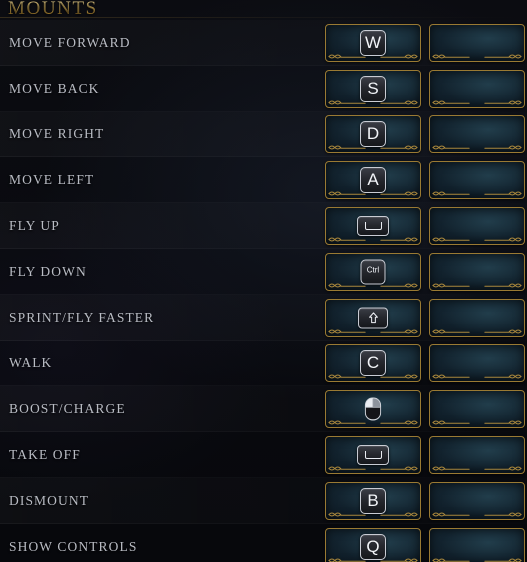 The height and width of the screenshot is (562, 527). I want to click on table-row: SHOW CONTROLS Q, so click(263, 543).